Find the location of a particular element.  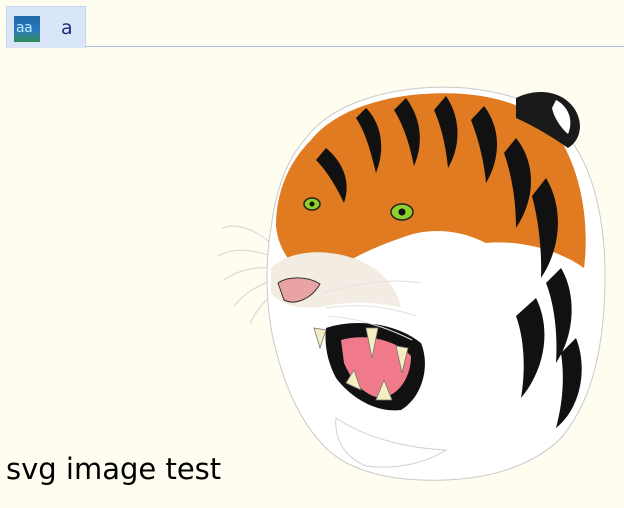

tab-bar-divider is located at coordinates (355, 46).